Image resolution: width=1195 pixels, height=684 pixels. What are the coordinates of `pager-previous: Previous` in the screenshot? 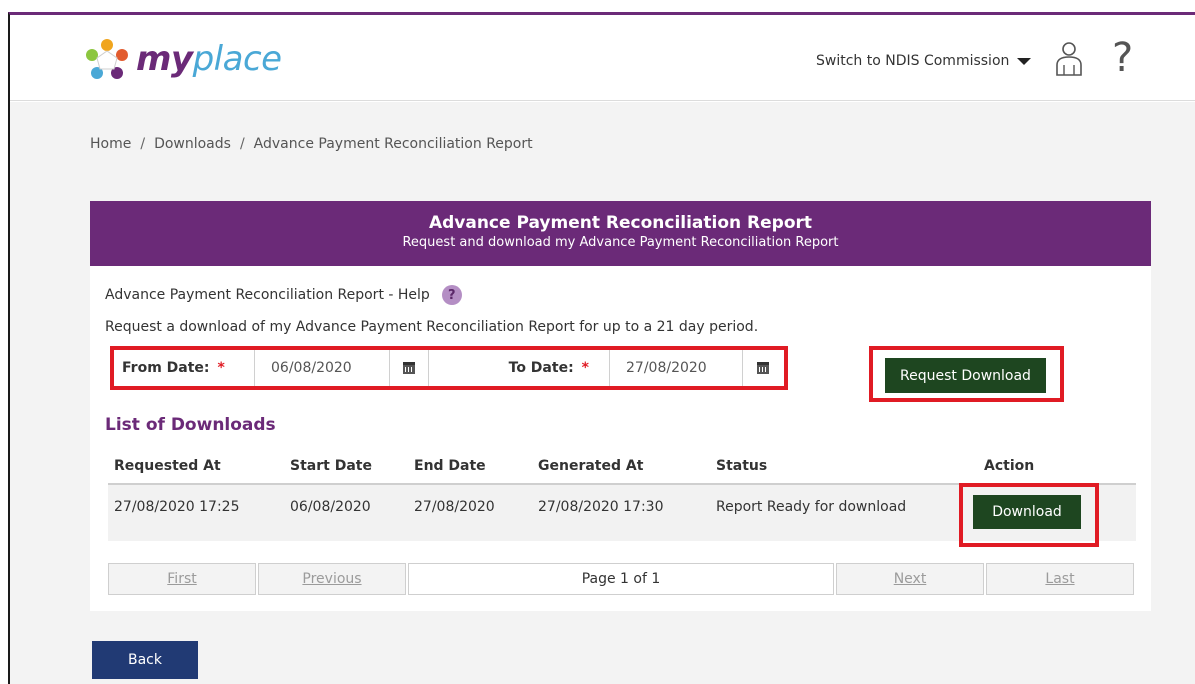 It's located at (332, 579).